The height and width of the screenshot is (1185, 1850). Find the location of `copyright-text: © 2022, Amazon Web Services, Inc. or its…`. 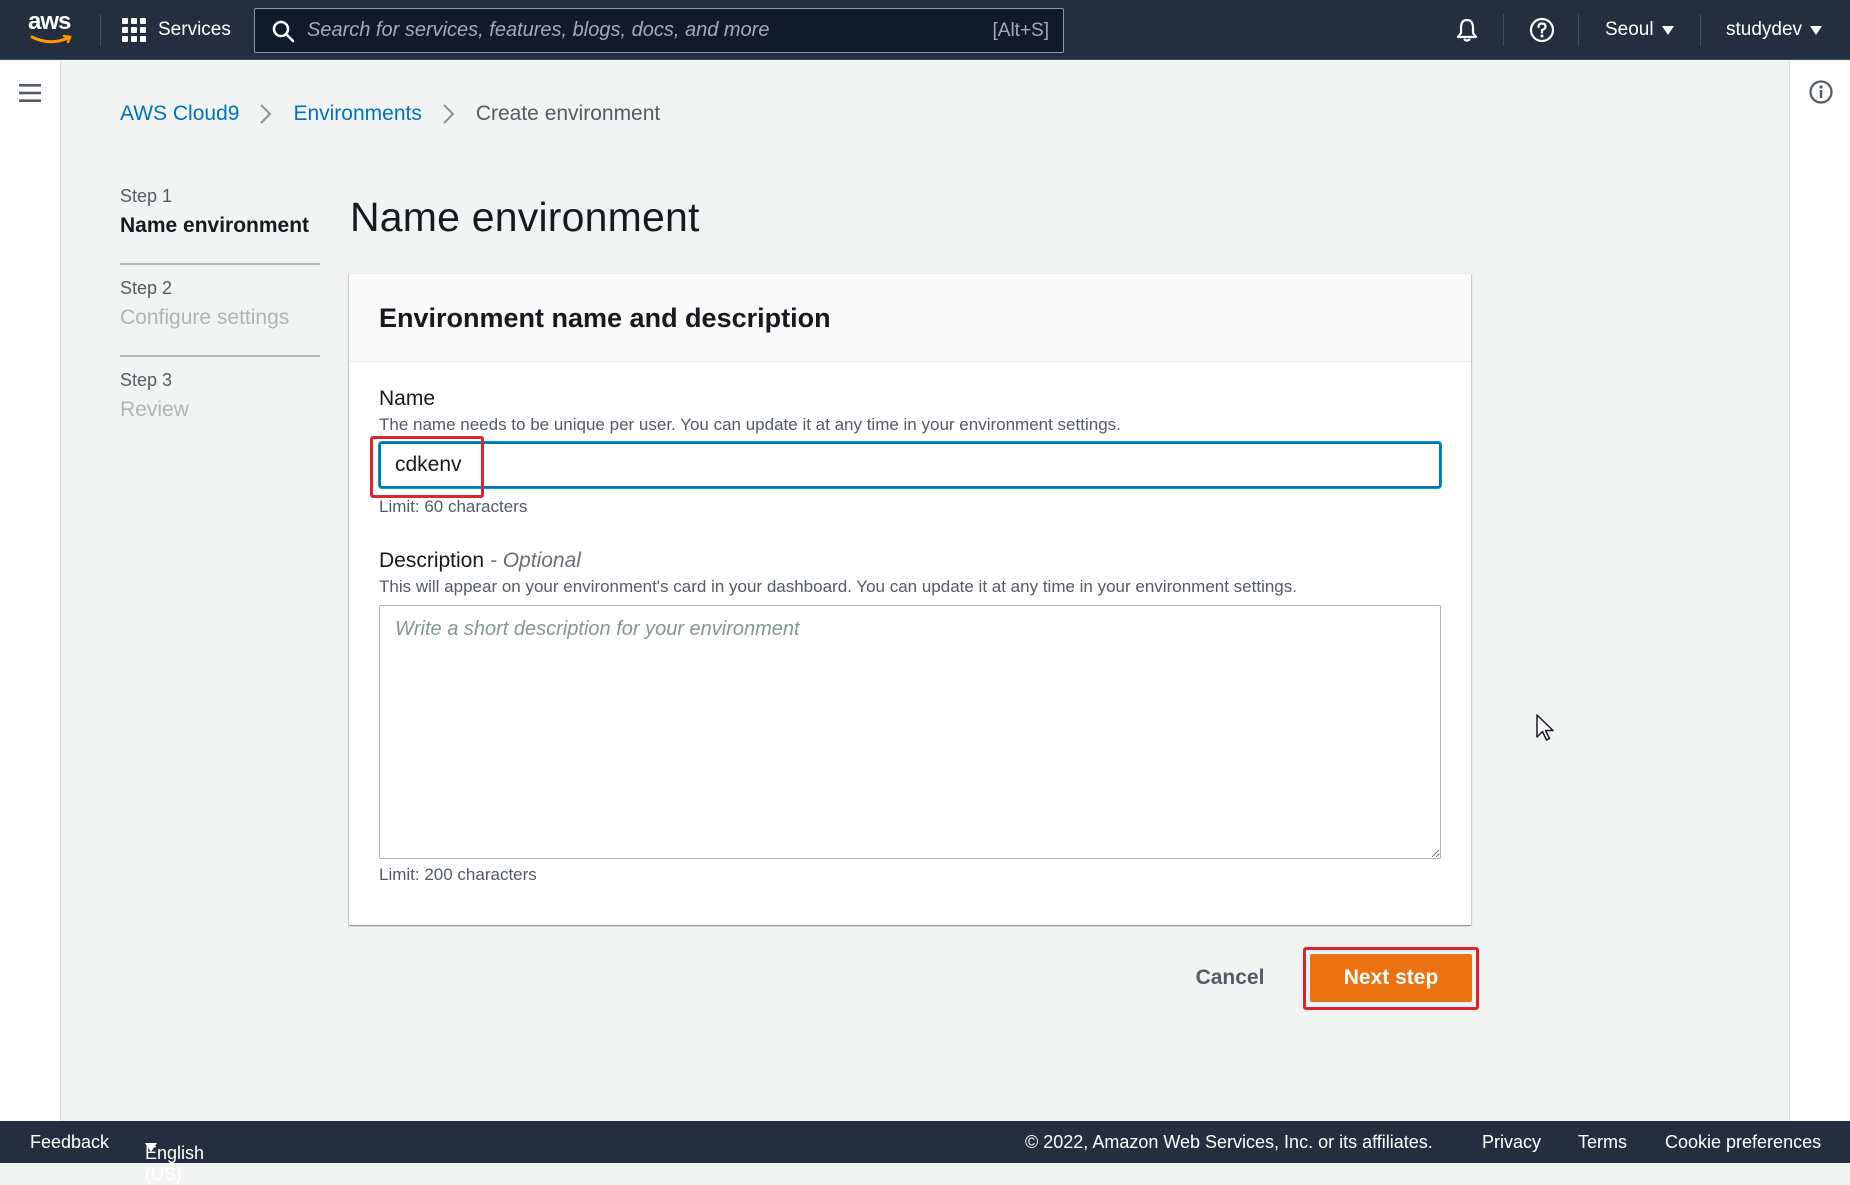

copyright-text: © 2022, Amazon Web Services, Inc. or its… is located at coordinates (1229, 1142).